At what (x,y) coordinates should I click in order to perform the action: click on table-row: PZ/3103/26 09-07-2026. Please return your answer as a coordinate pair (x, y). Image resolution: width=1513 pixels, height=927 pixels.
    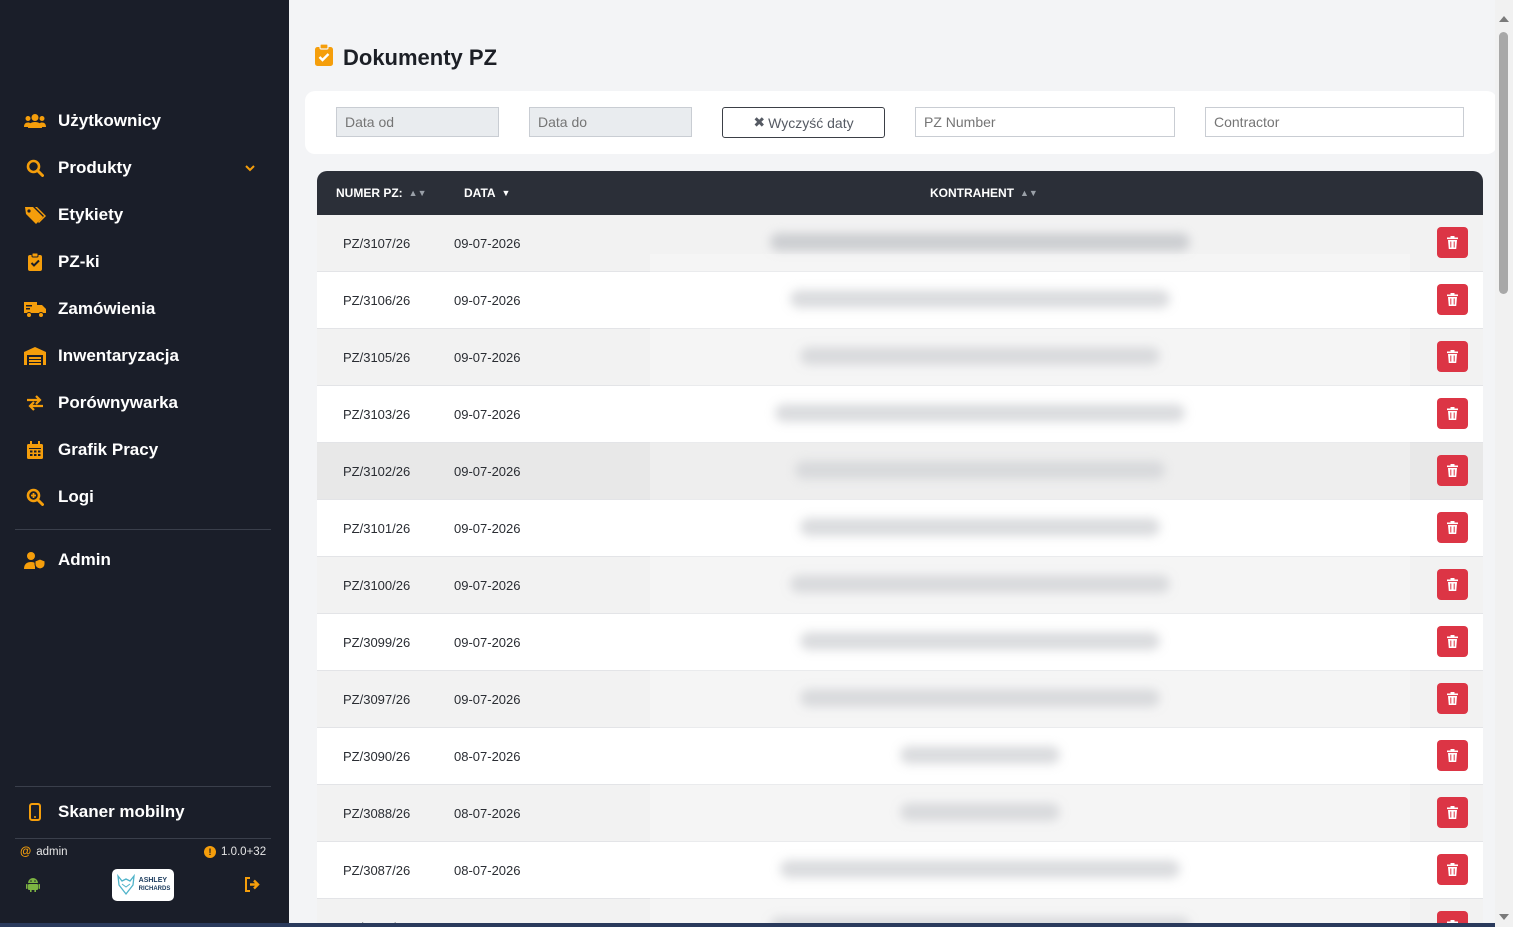
    Looking at the image, I should click on (900, 414).